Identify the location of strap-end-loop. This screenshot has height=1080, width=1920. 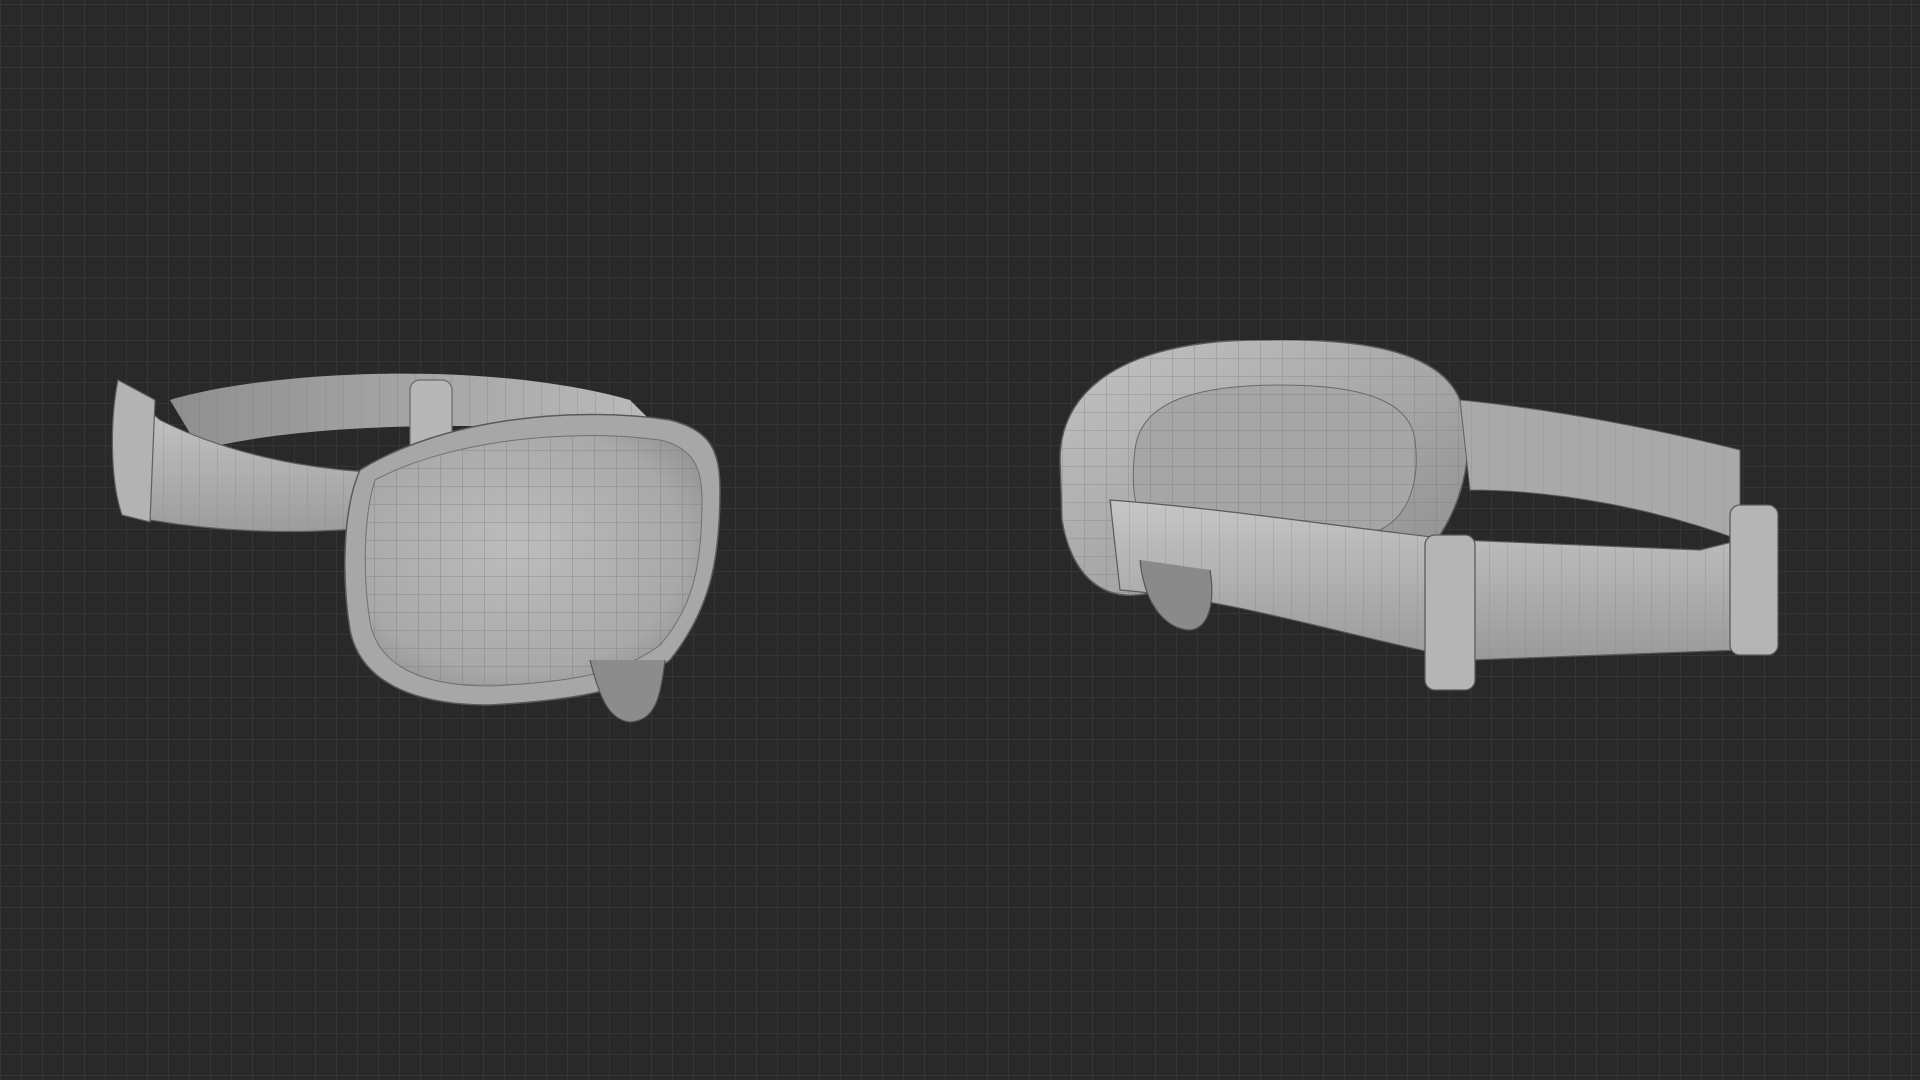
(133, 451).